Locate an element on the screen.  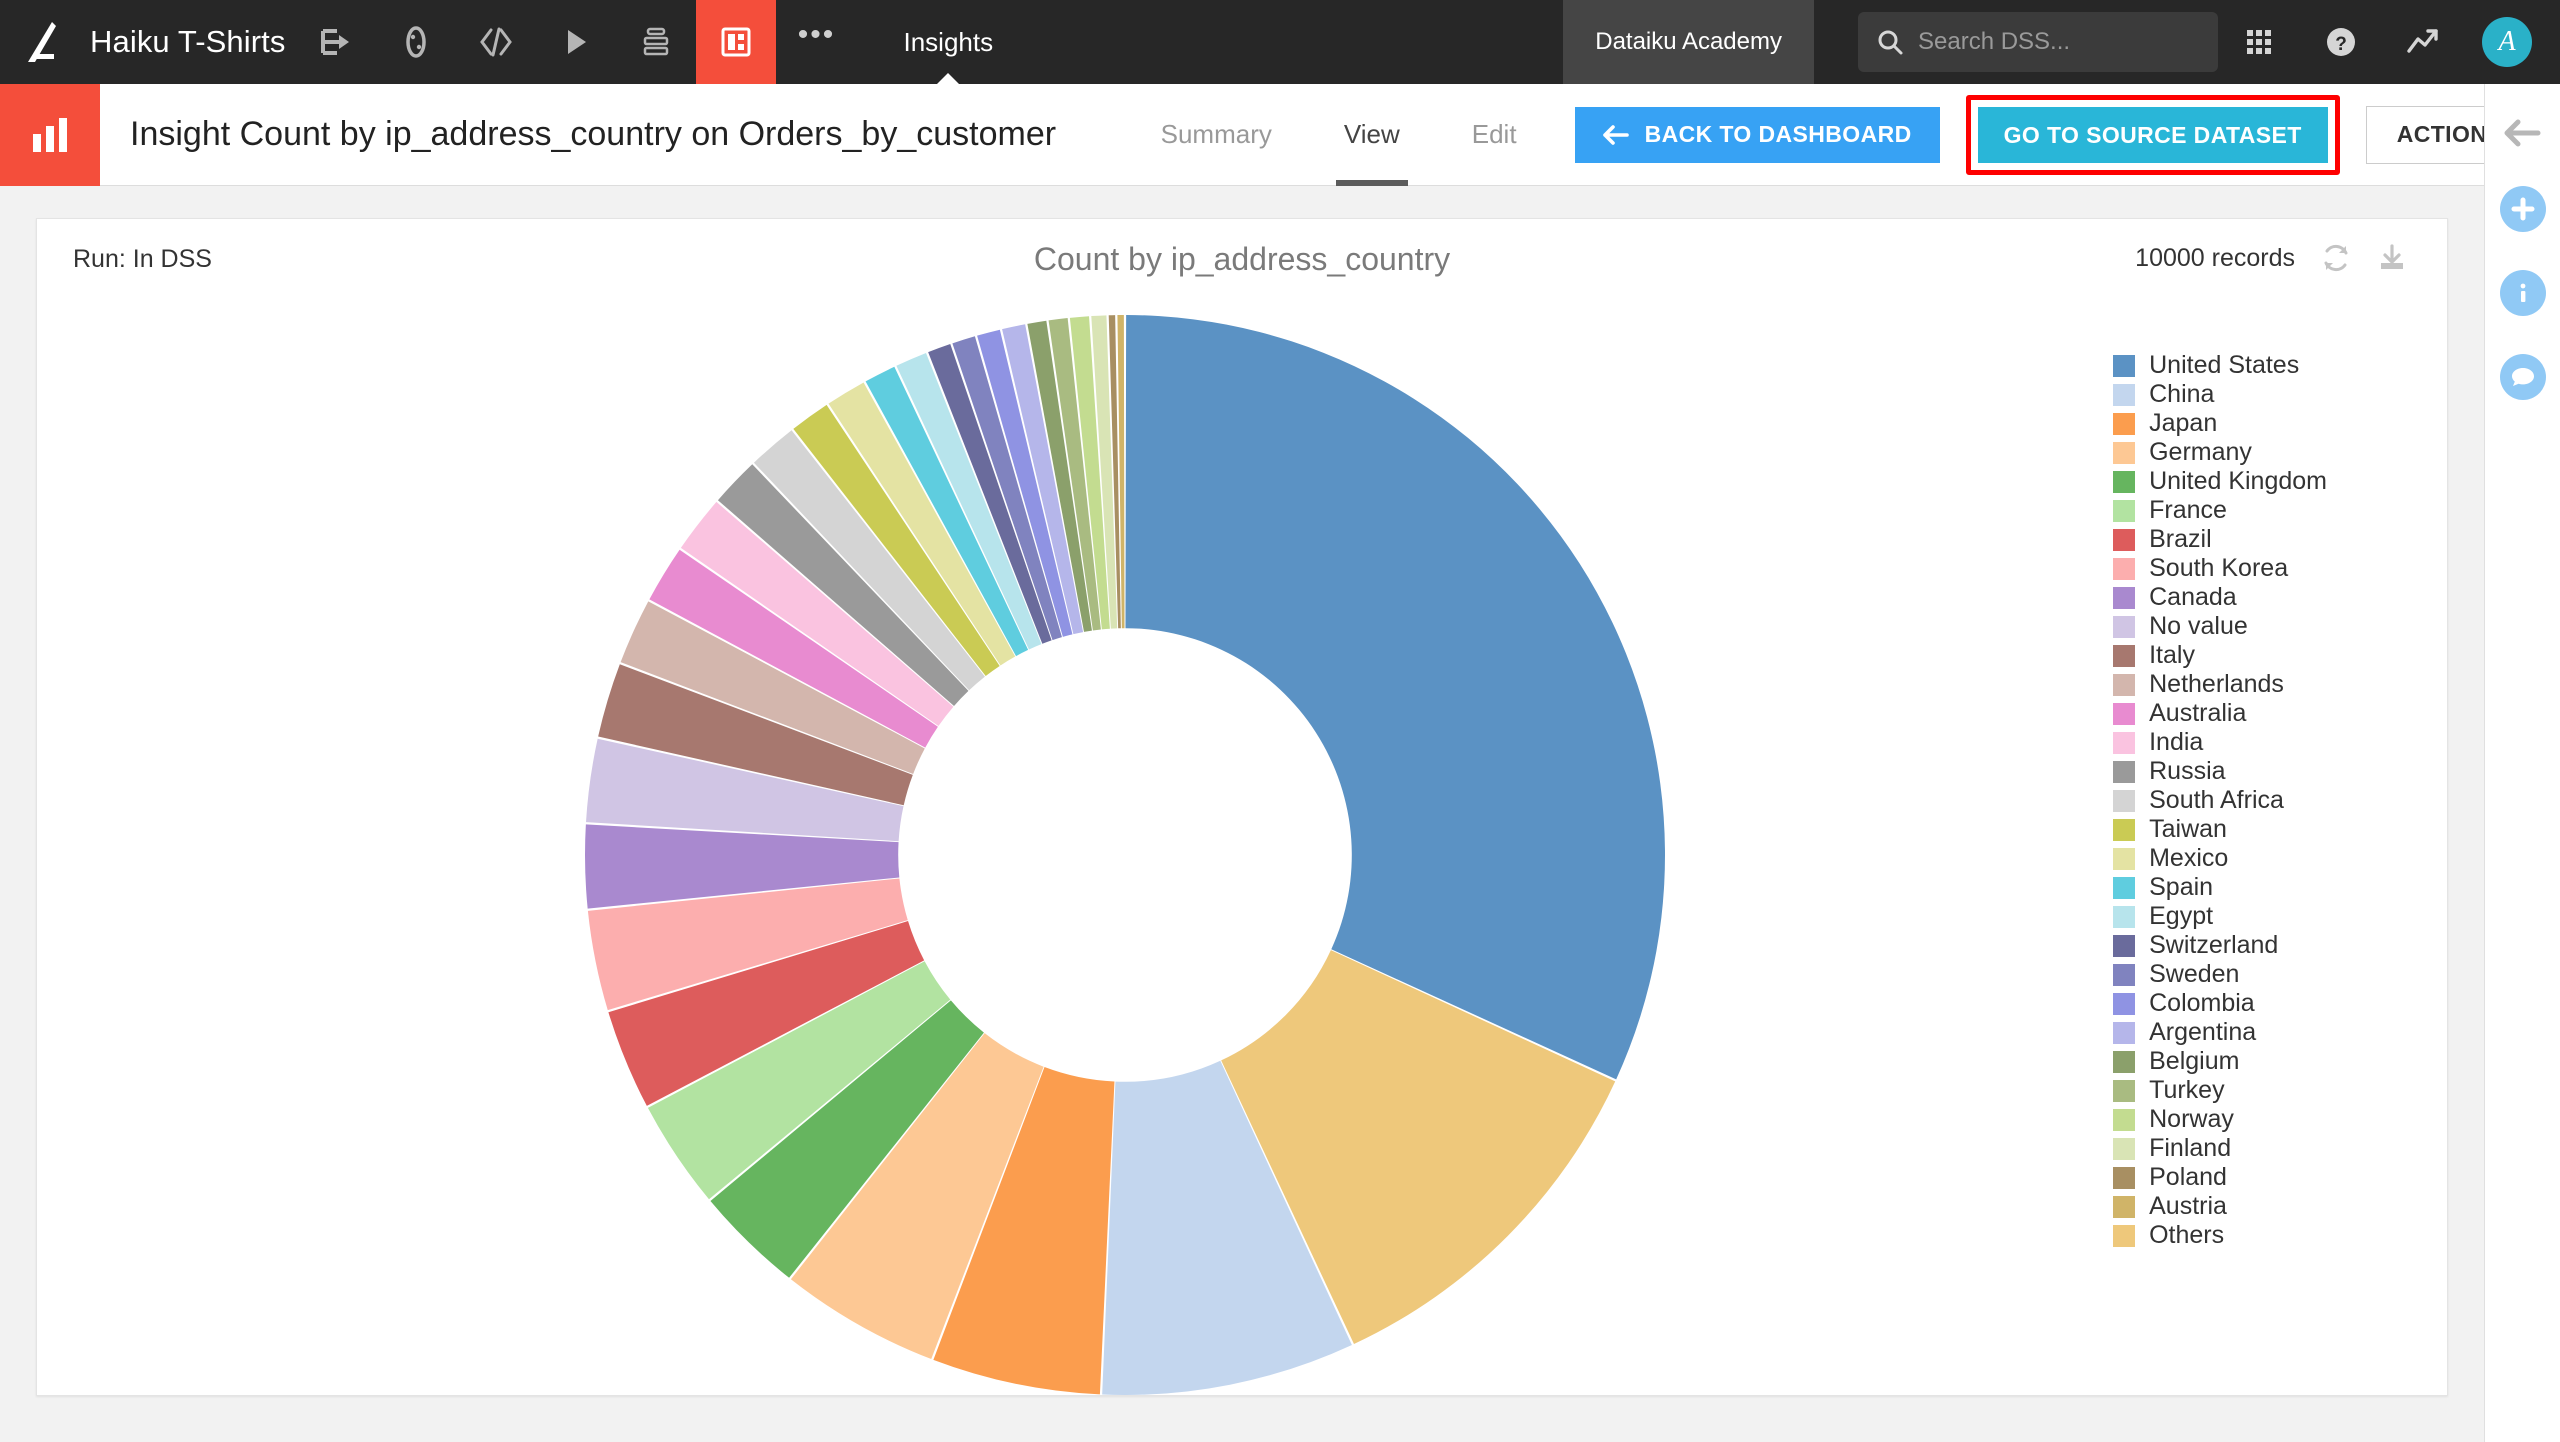
legend-item: Sweden is located at coordinates (2220, 974).